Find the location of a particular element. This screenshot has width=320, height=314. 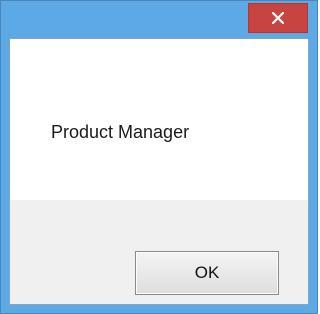

ok-button: OK is located at coordinates (207, 273).